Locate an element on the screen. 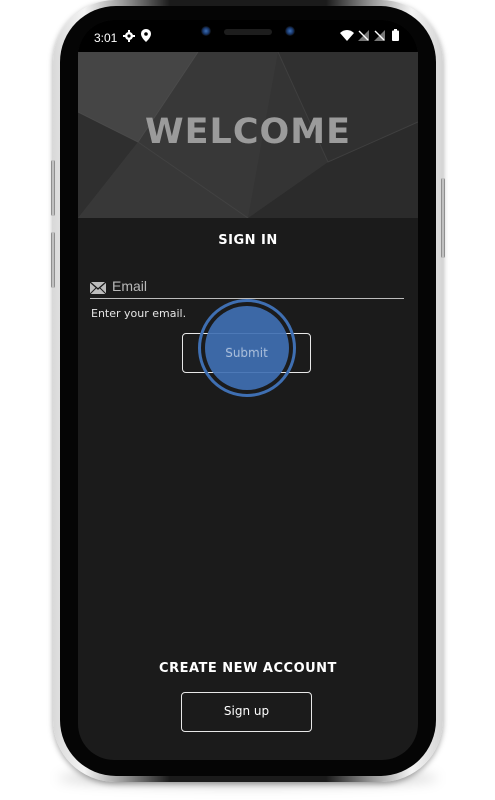 Image resolution: width=495 pixels, height=800 pixels. battery-icon is located at coordinates (395, 36).